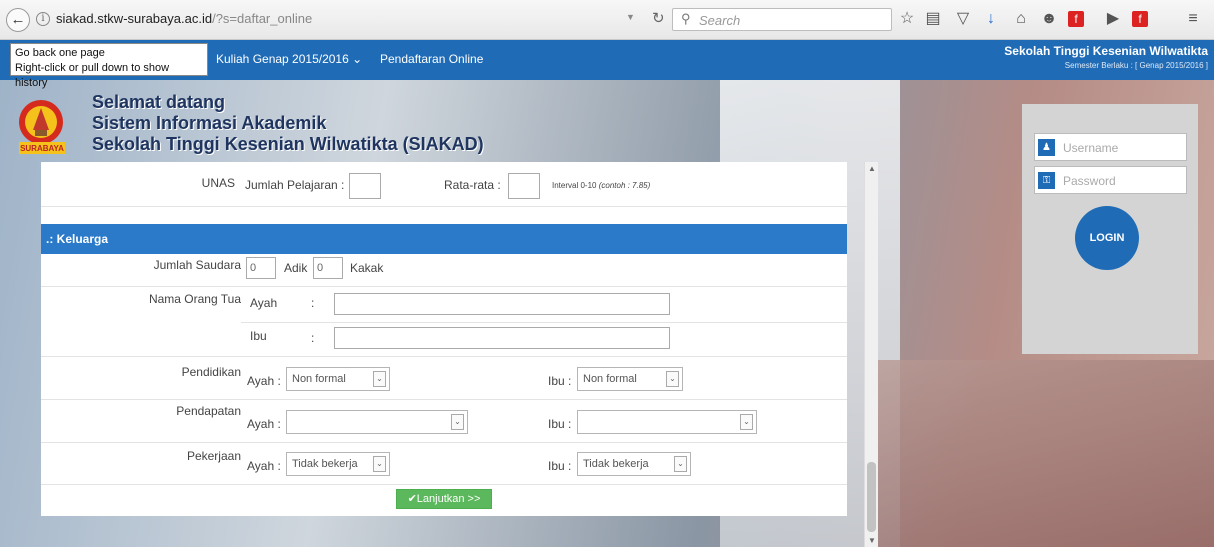  What do you see at coordinates (282, 59) in the screenshot?
I see `nav-kuliah-label: Kuliah Genap 2015/2016` at bounding box center [282, 59].